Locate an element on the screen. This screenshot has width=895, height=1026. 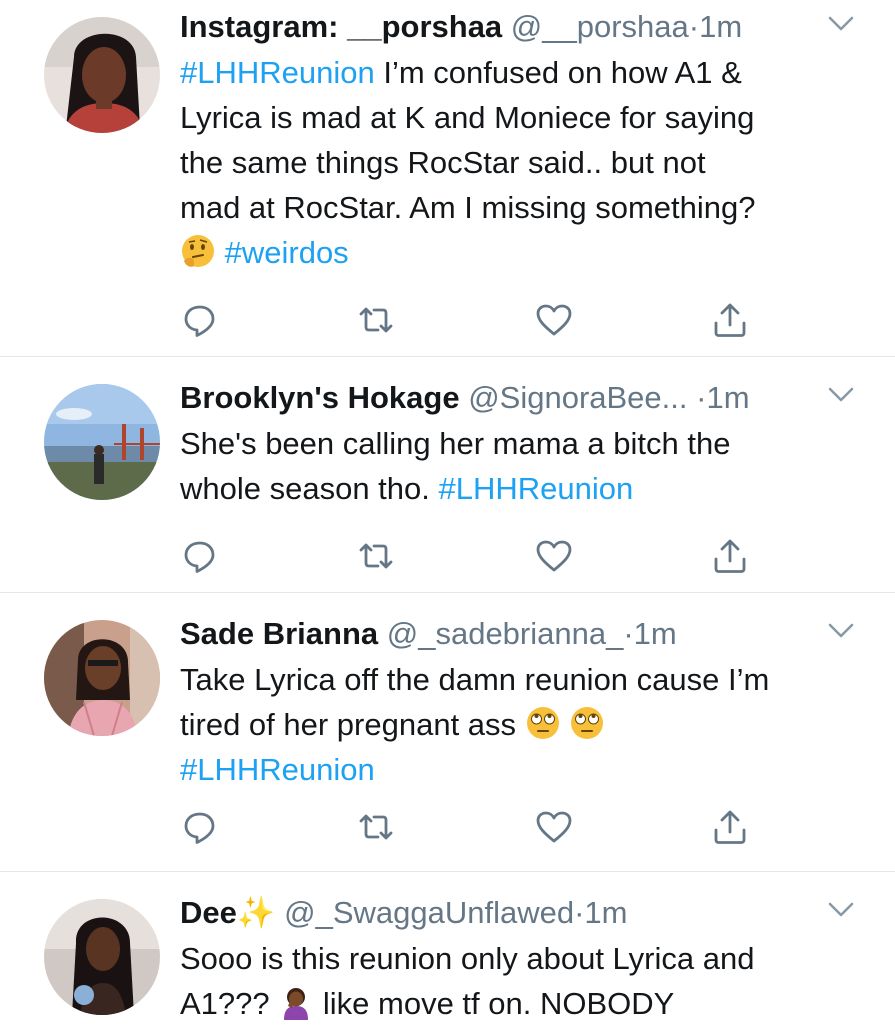
tweet-text-line: mad at RocStar. Am I missing something? is located at coordinates (468, 207).